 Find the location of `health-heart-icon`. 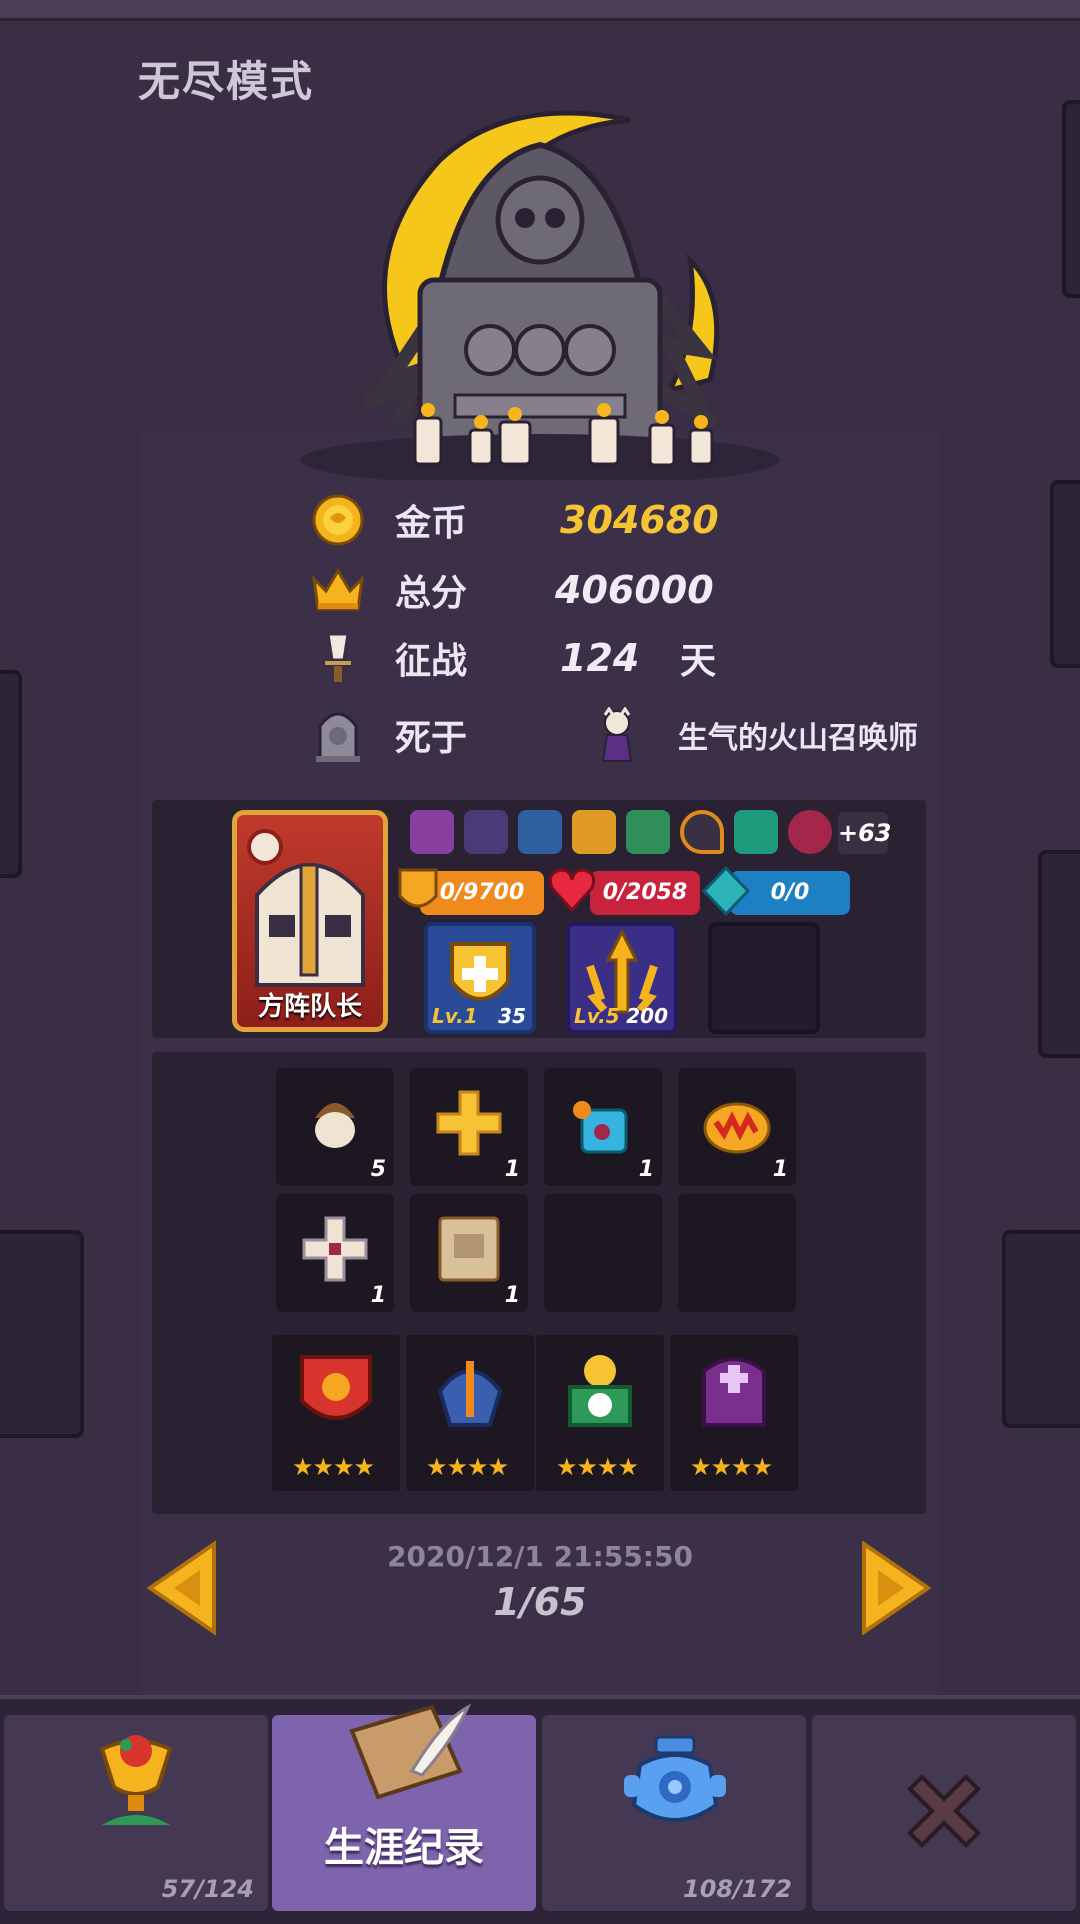

health-heart-icon is located at coordinates (572, 890).